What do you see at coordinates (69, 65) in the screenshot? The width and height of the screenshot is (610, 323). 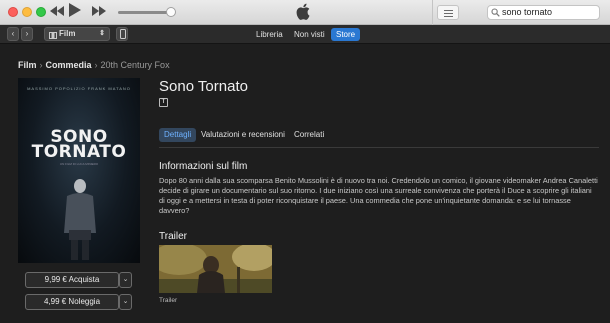 I see `breadcrumb-item-commedia: Commedia` at bounding box center [69, 65].